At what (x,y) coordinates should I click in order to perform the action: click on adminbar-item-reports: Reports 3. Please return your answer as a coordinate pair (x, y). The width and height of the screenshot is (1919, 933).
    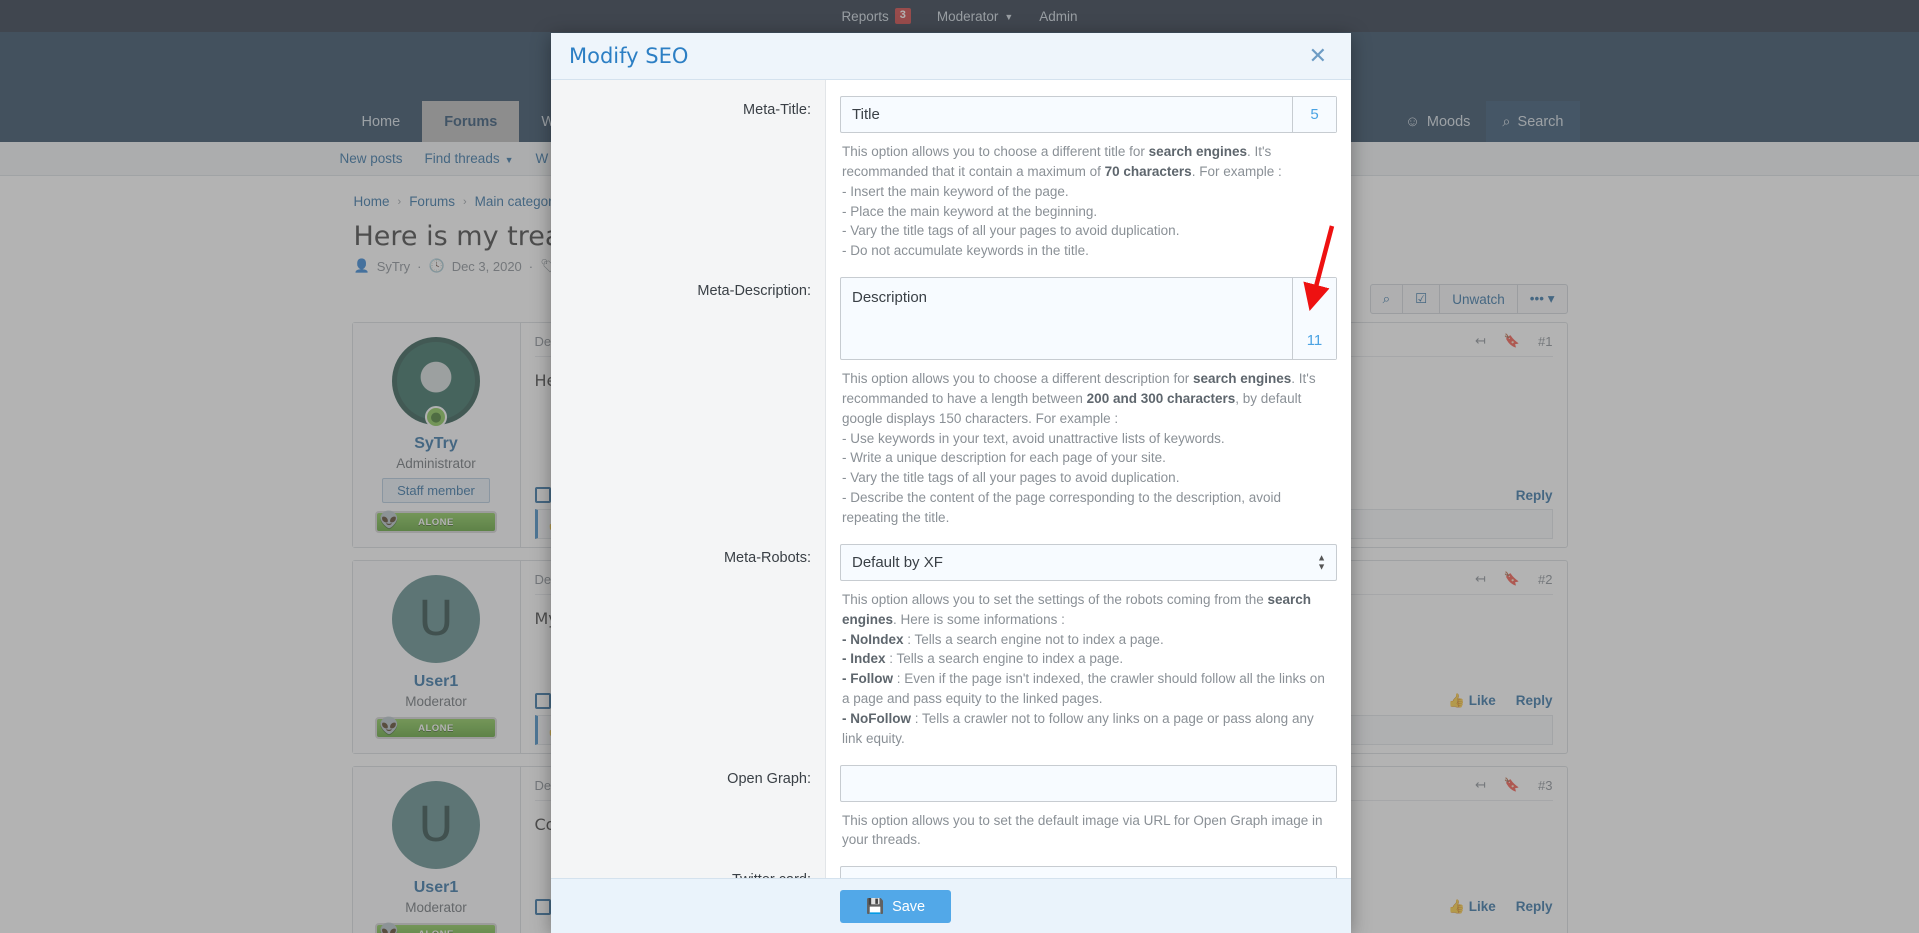
    Looking at the image, I should click on (876, 16).